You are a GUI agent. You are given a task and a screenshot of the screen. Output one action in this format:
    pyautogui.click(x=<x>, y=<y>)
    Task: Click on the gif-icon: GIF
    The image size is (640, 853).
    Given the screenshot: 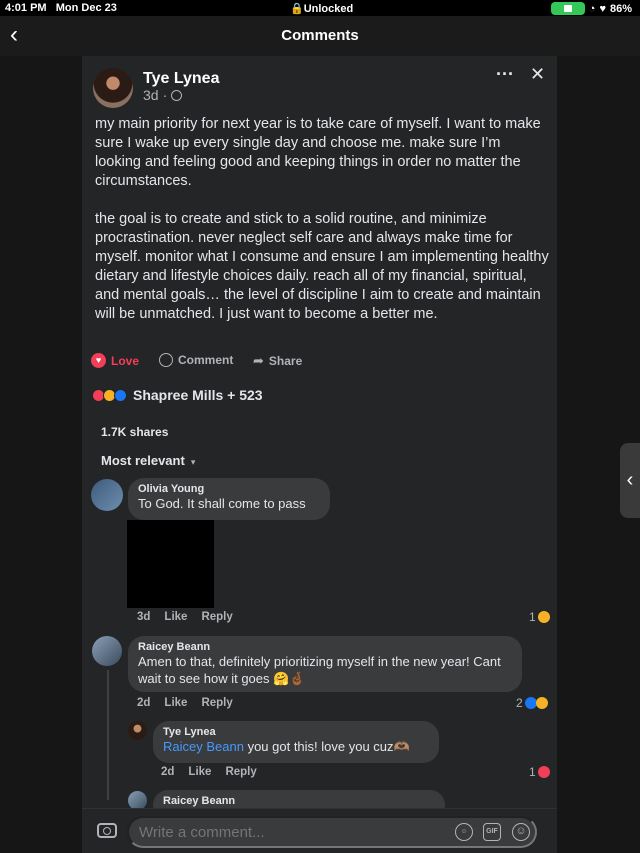 What is the action you would take?
    pyautogui.click(x=492, y=832)
    